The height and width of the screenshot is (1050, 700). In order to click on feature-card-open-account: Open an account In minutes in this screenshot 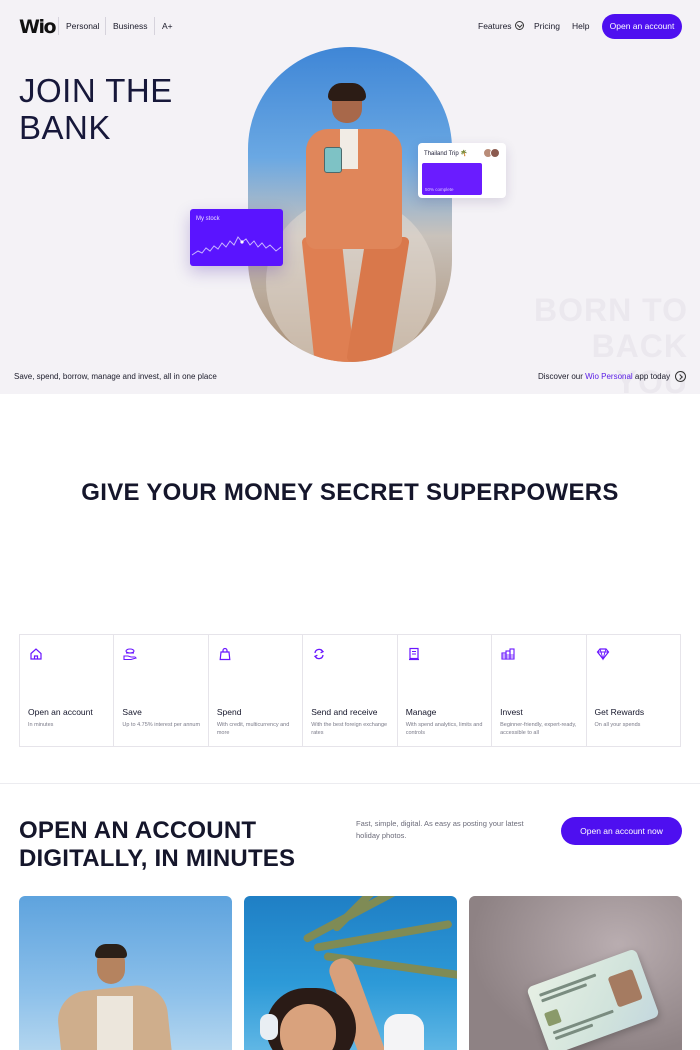, I will do `click(67, 690)`.